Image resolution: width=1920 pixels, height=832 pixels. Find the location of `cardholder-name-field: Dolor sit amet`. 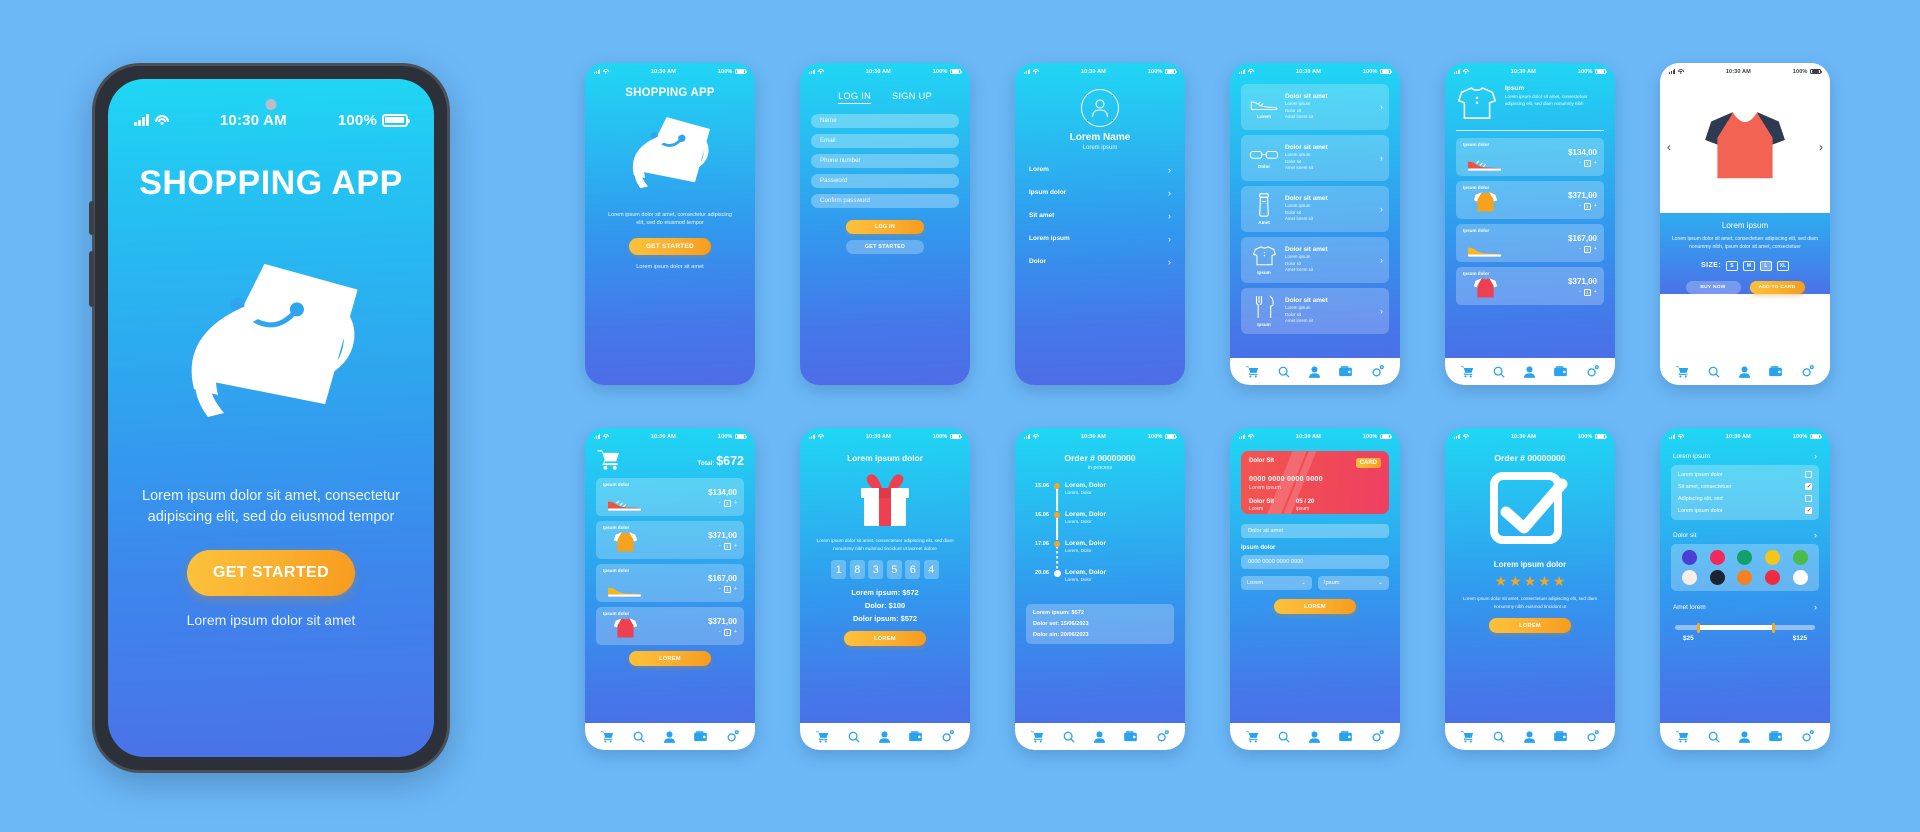

cardholder-name-field: Dolor sit amet is located at coordinates (1315, 531).